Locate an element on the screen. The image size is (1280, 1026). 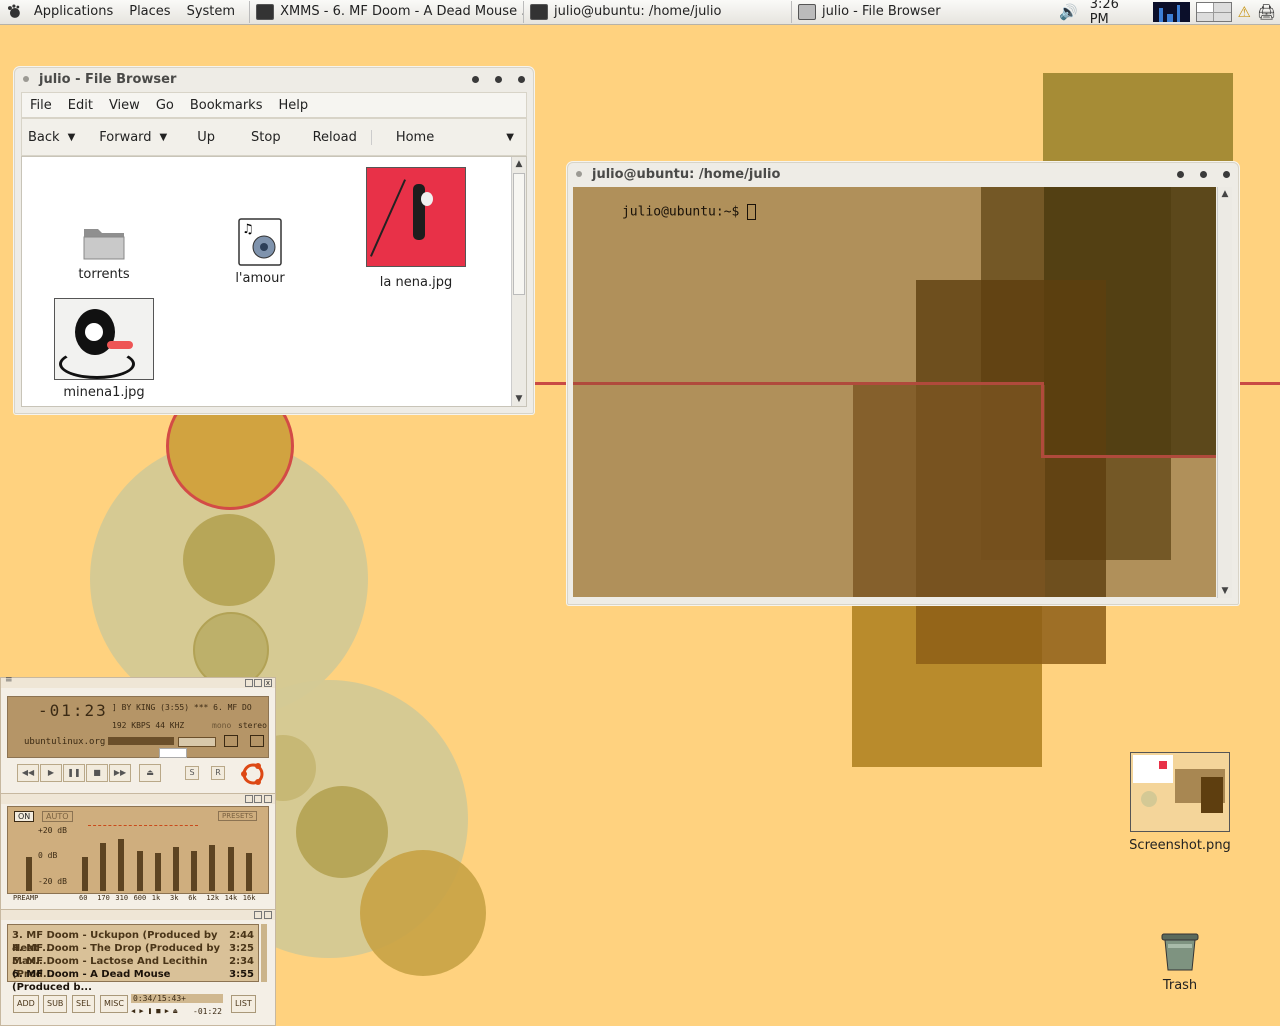
taskbar-terminal: julio@ubuntu: /home/julio is located at coordinates (657, 12).